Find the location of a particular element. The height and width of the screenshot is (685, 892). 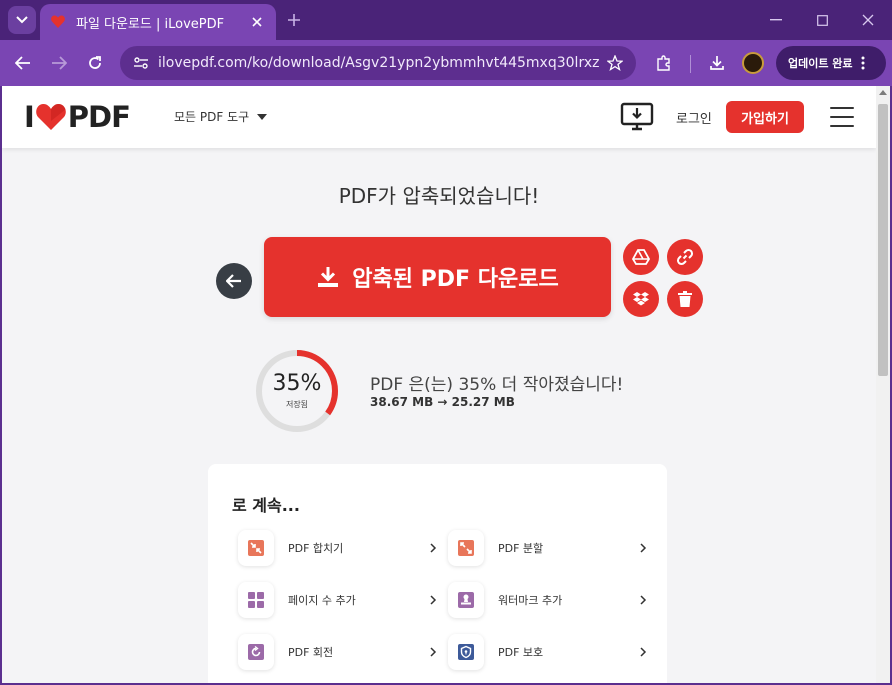

caret-down-icon is located at coordinates (262, 116).